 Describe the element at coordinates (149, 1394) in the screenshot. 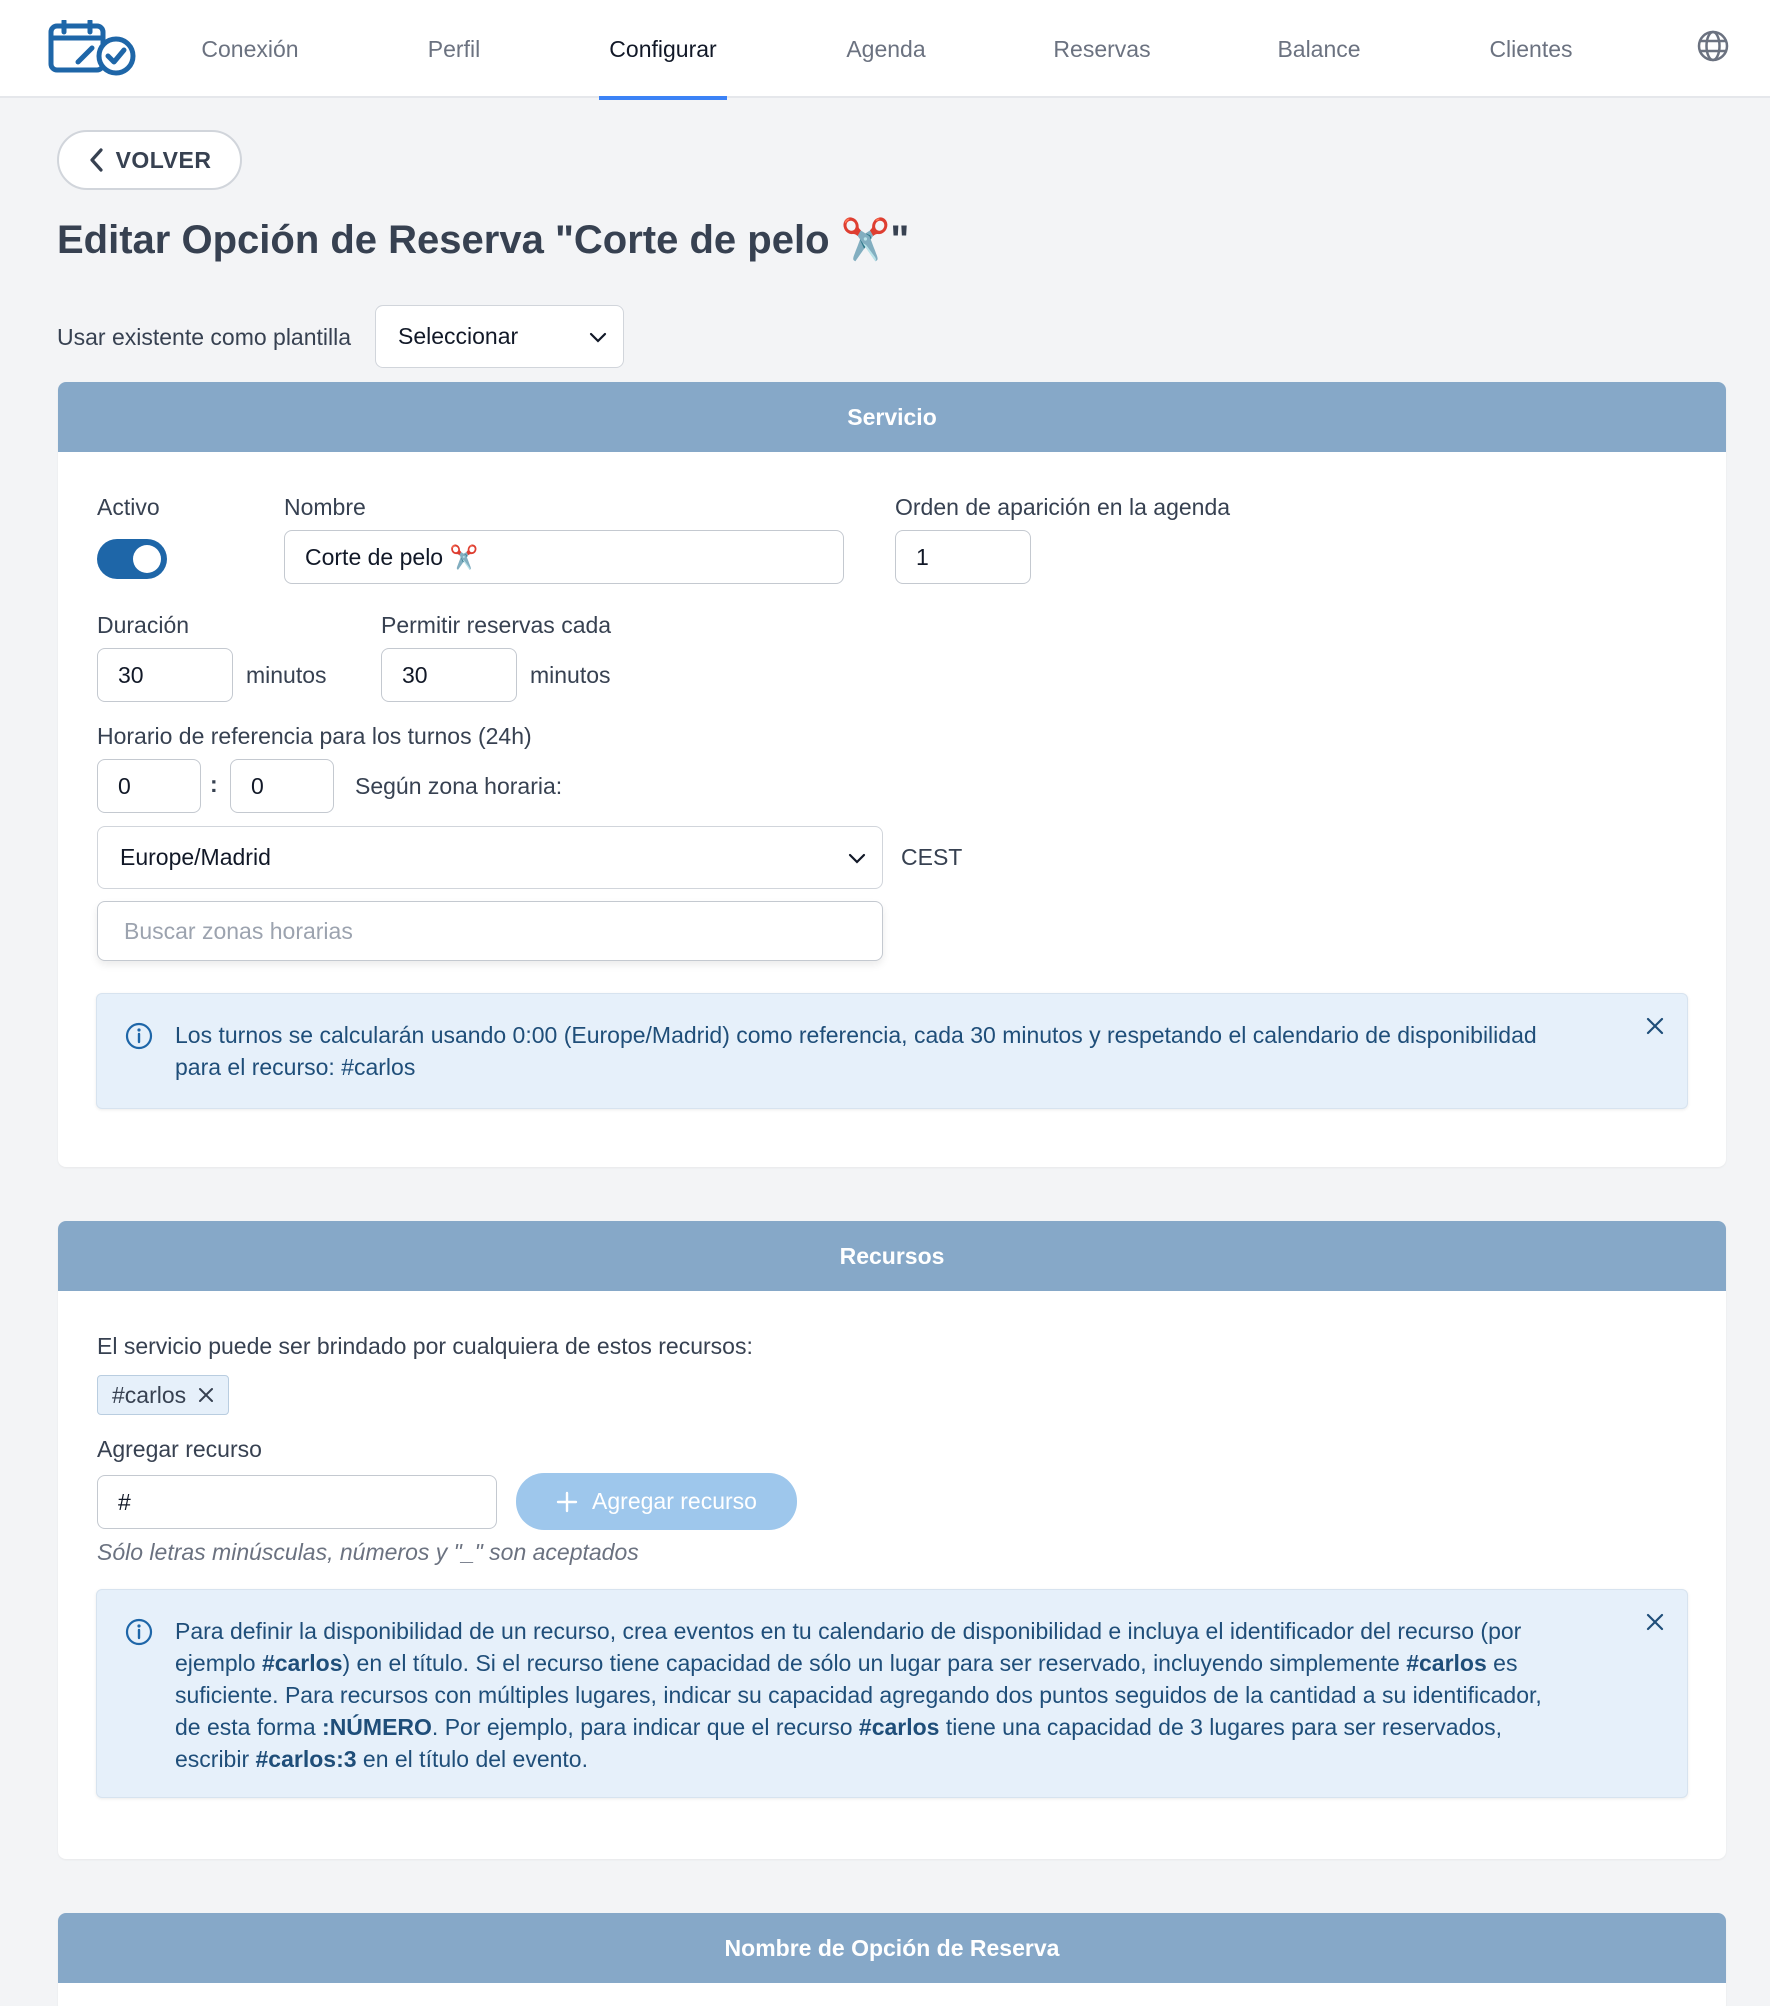

I see `resource-tag-label: #carlos` at that location.